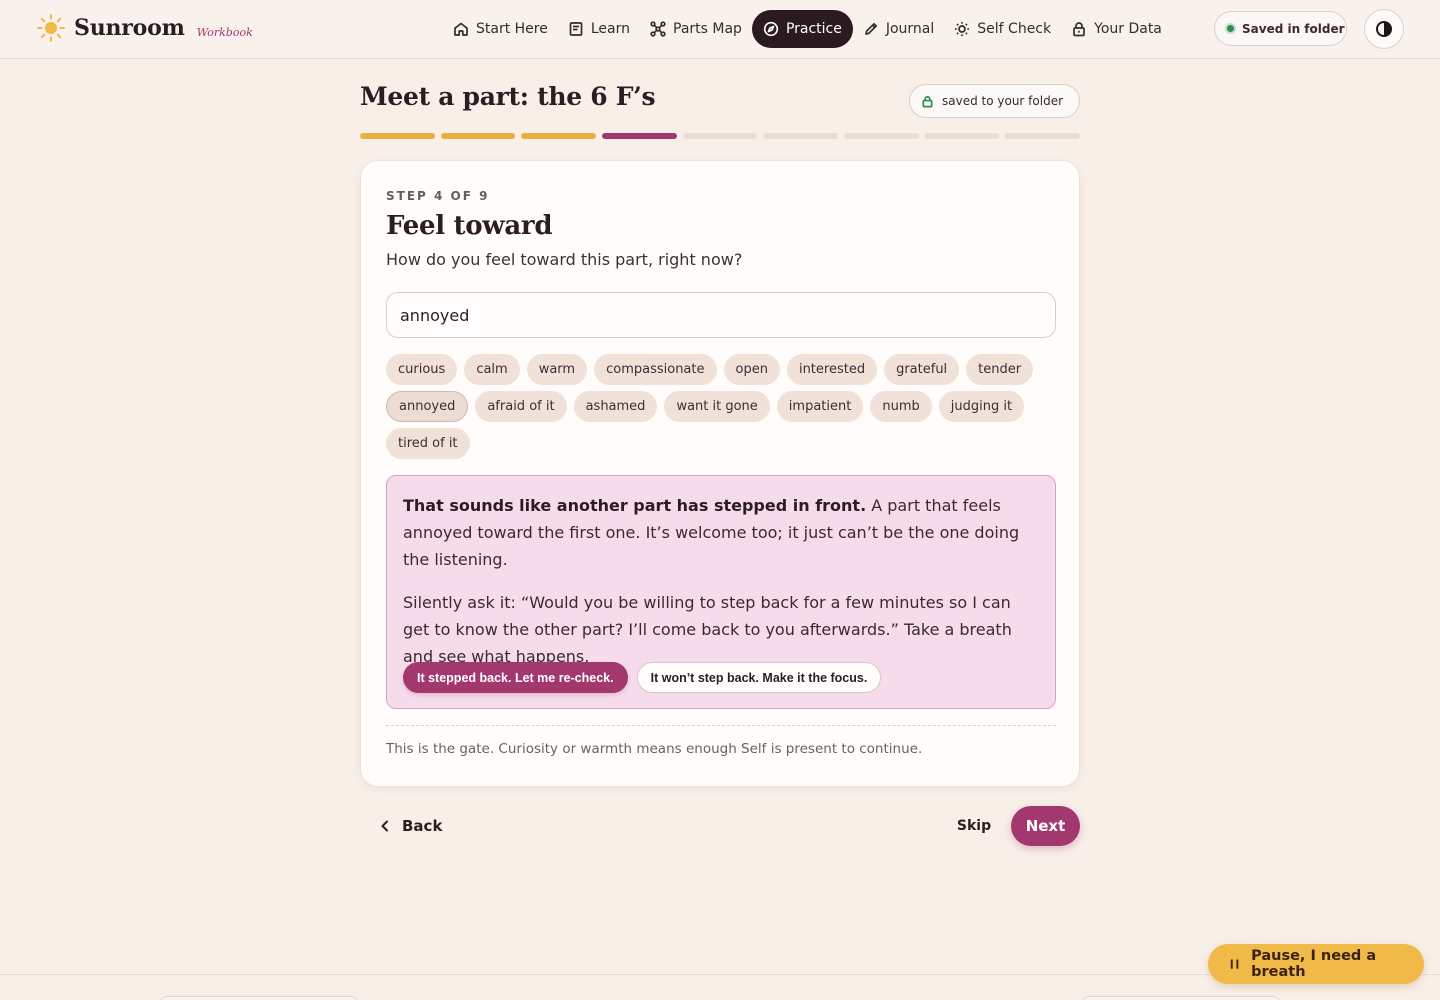 The image size is (1440, 1000). I want to click on nav-start-here-label: Start Here, so click(512, 29).